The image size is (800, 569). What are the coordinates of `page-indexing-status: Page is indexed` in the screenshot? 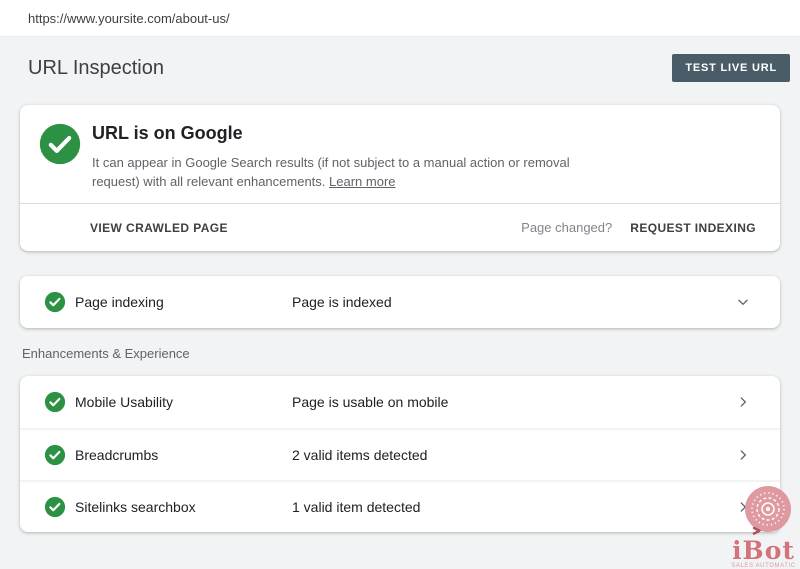 It's located at (342, 302).